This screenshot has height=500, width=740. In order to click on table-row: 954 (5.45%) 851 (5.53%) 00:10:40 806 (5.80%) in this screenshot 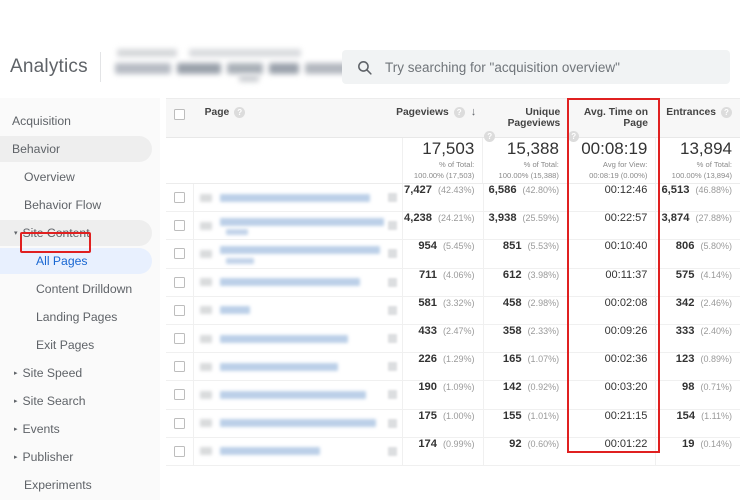, I will do `click(453, 254)`.